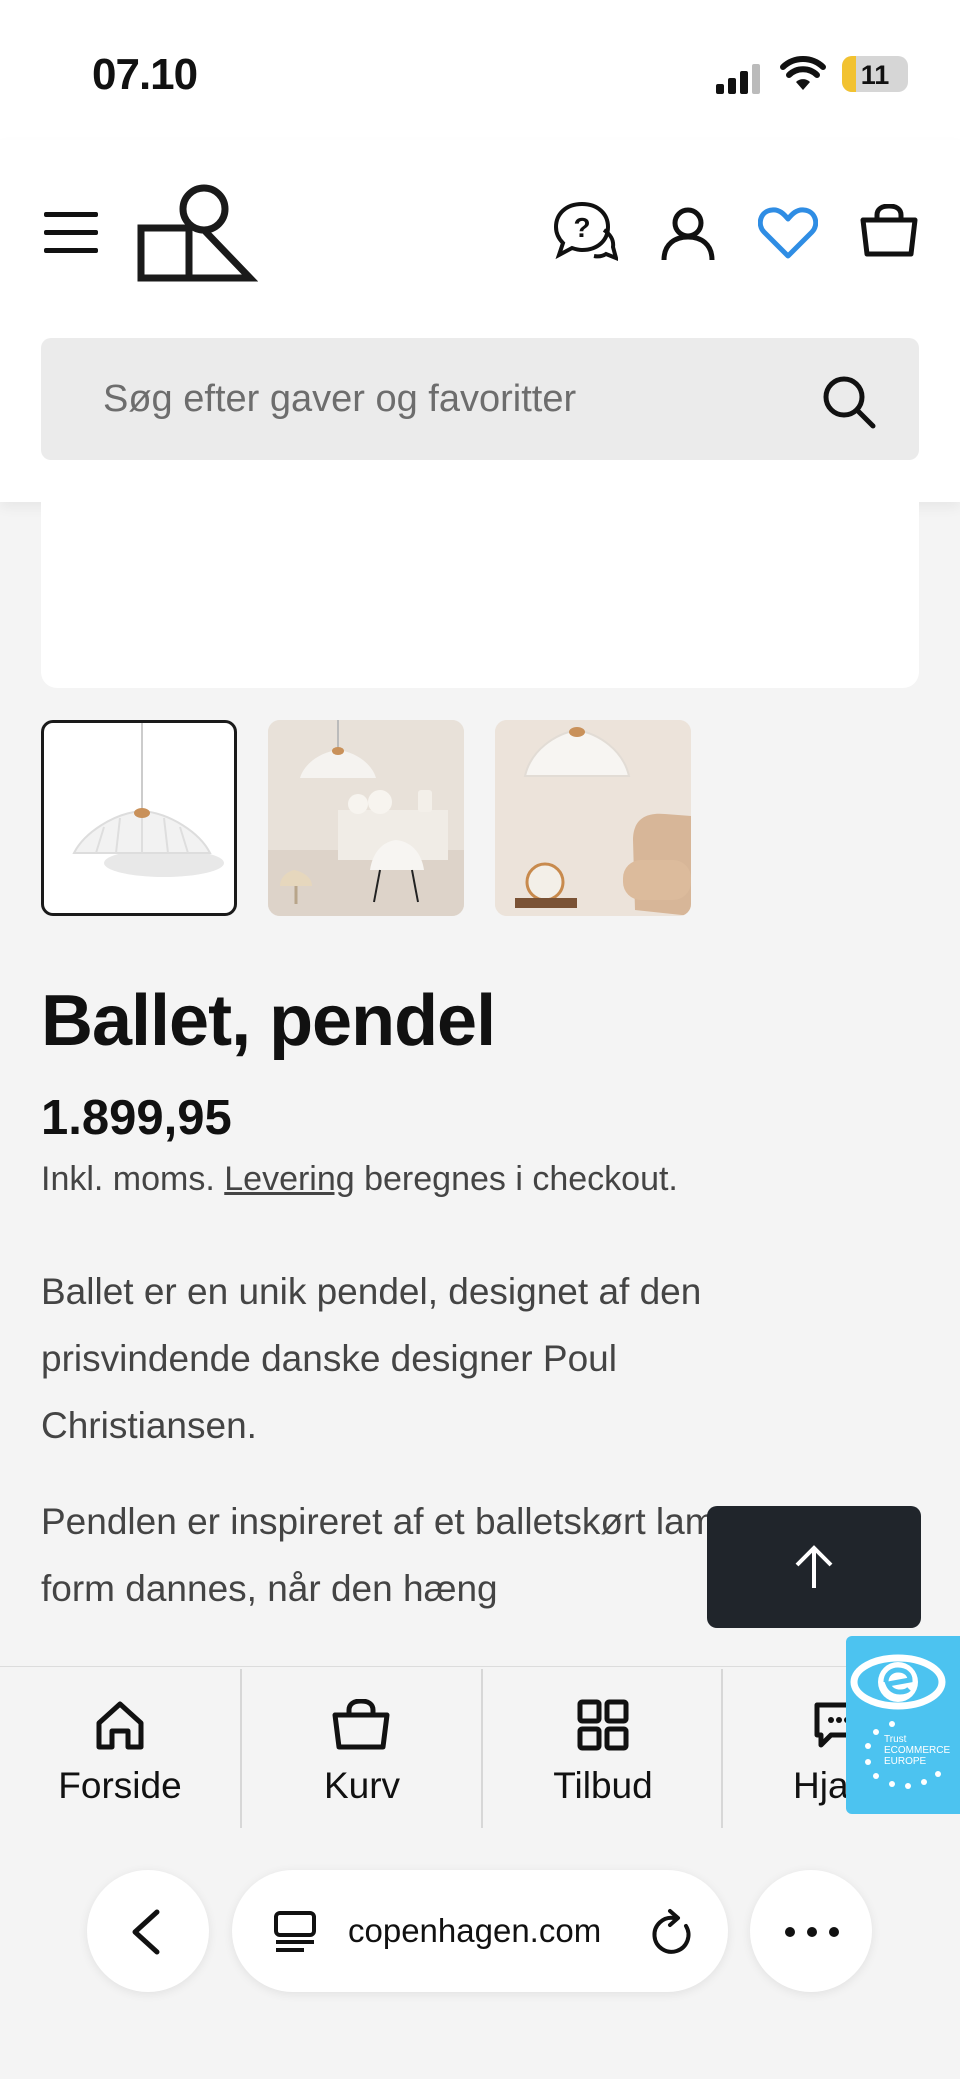 Image resolution: width=960 pixels, height=2079 pixels. I want to click on wishlist-heart-icon, so click(788, 233).